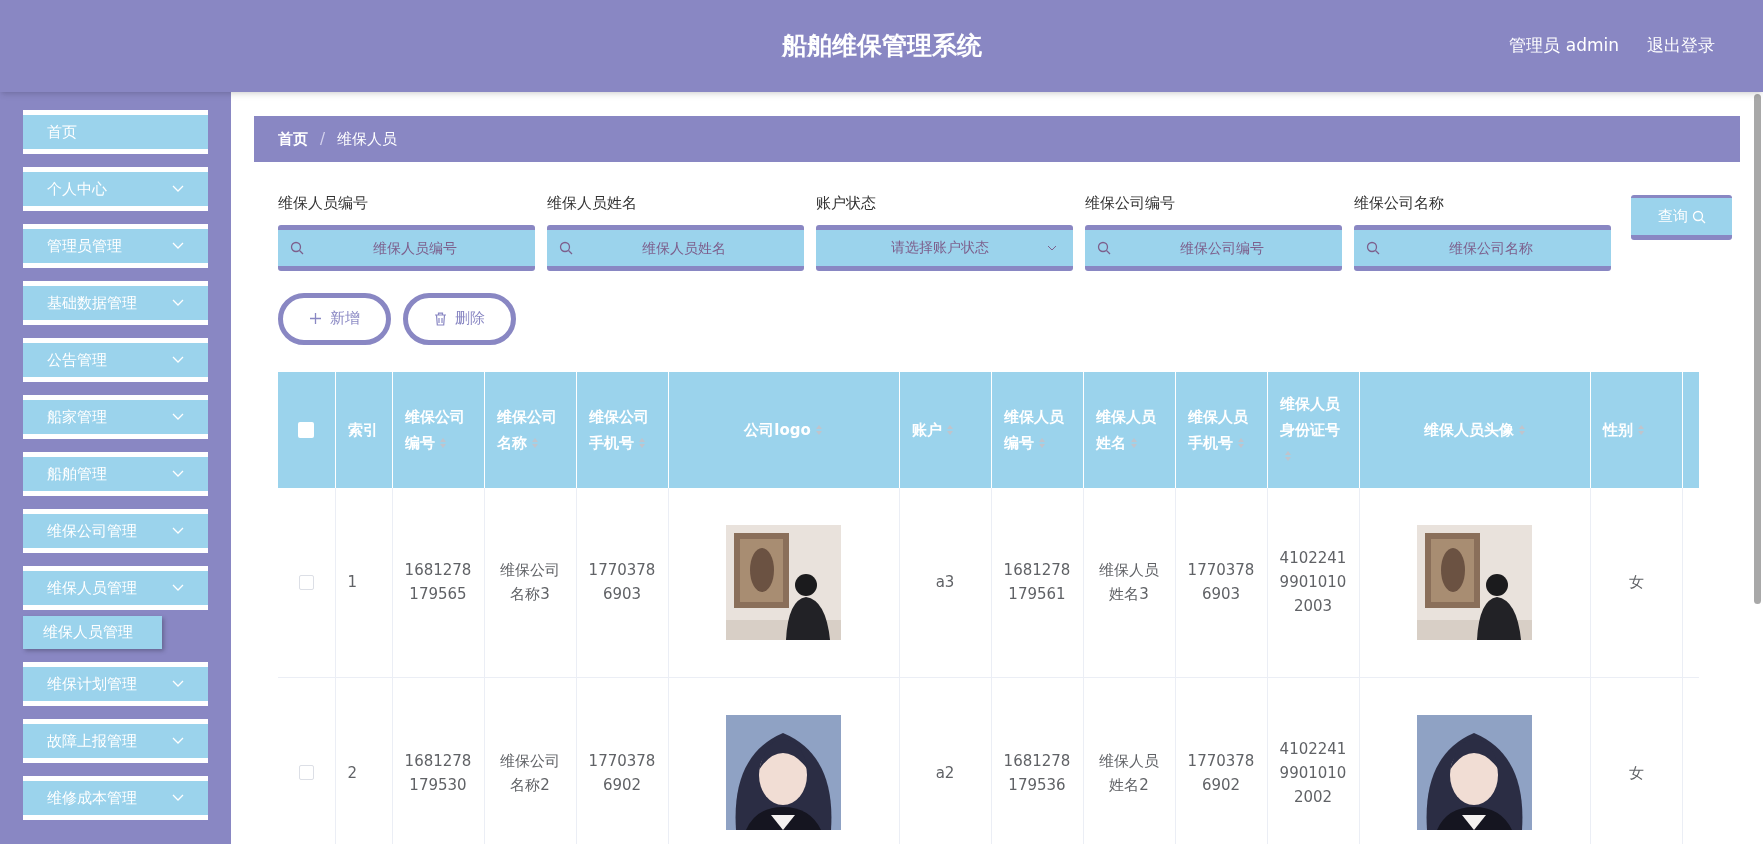 This screenshot has width=1763, height=844. What do you see at coordinates (115, 189) in the screenshot?
I see `sidebar-item: 个人中心` at bounding box center [115, 189].